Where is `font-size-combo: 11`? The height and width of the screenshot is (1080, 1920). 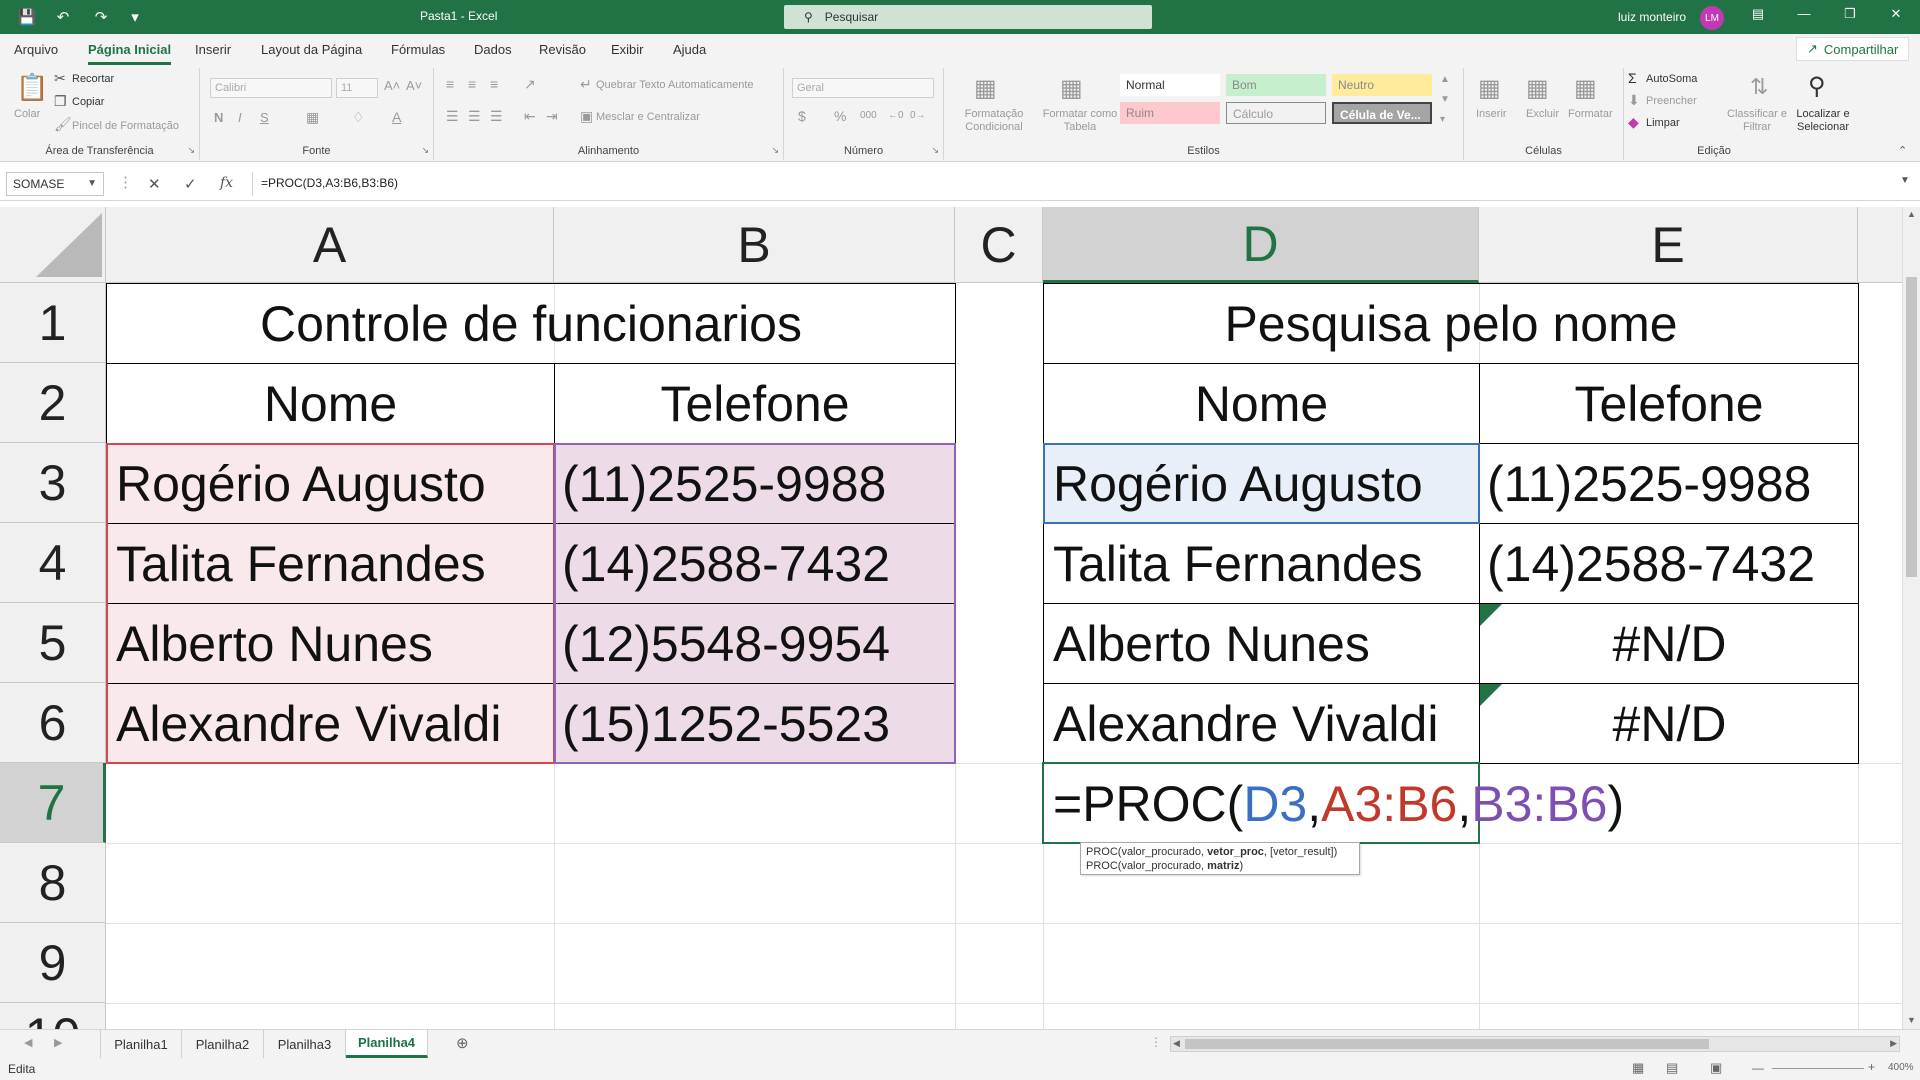 font-size-combo: 11 is located at coordinates (357, 88).